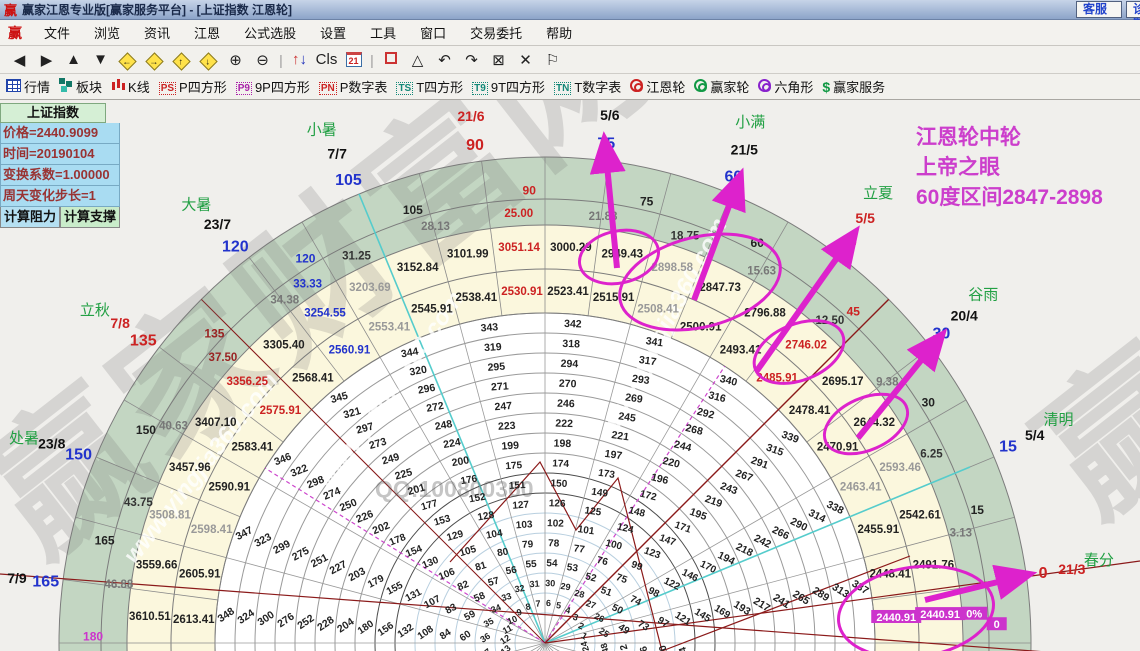 The height and width of the screenshot is (651, 1140). I want to click on svg-text: 270, so click(568, 384).